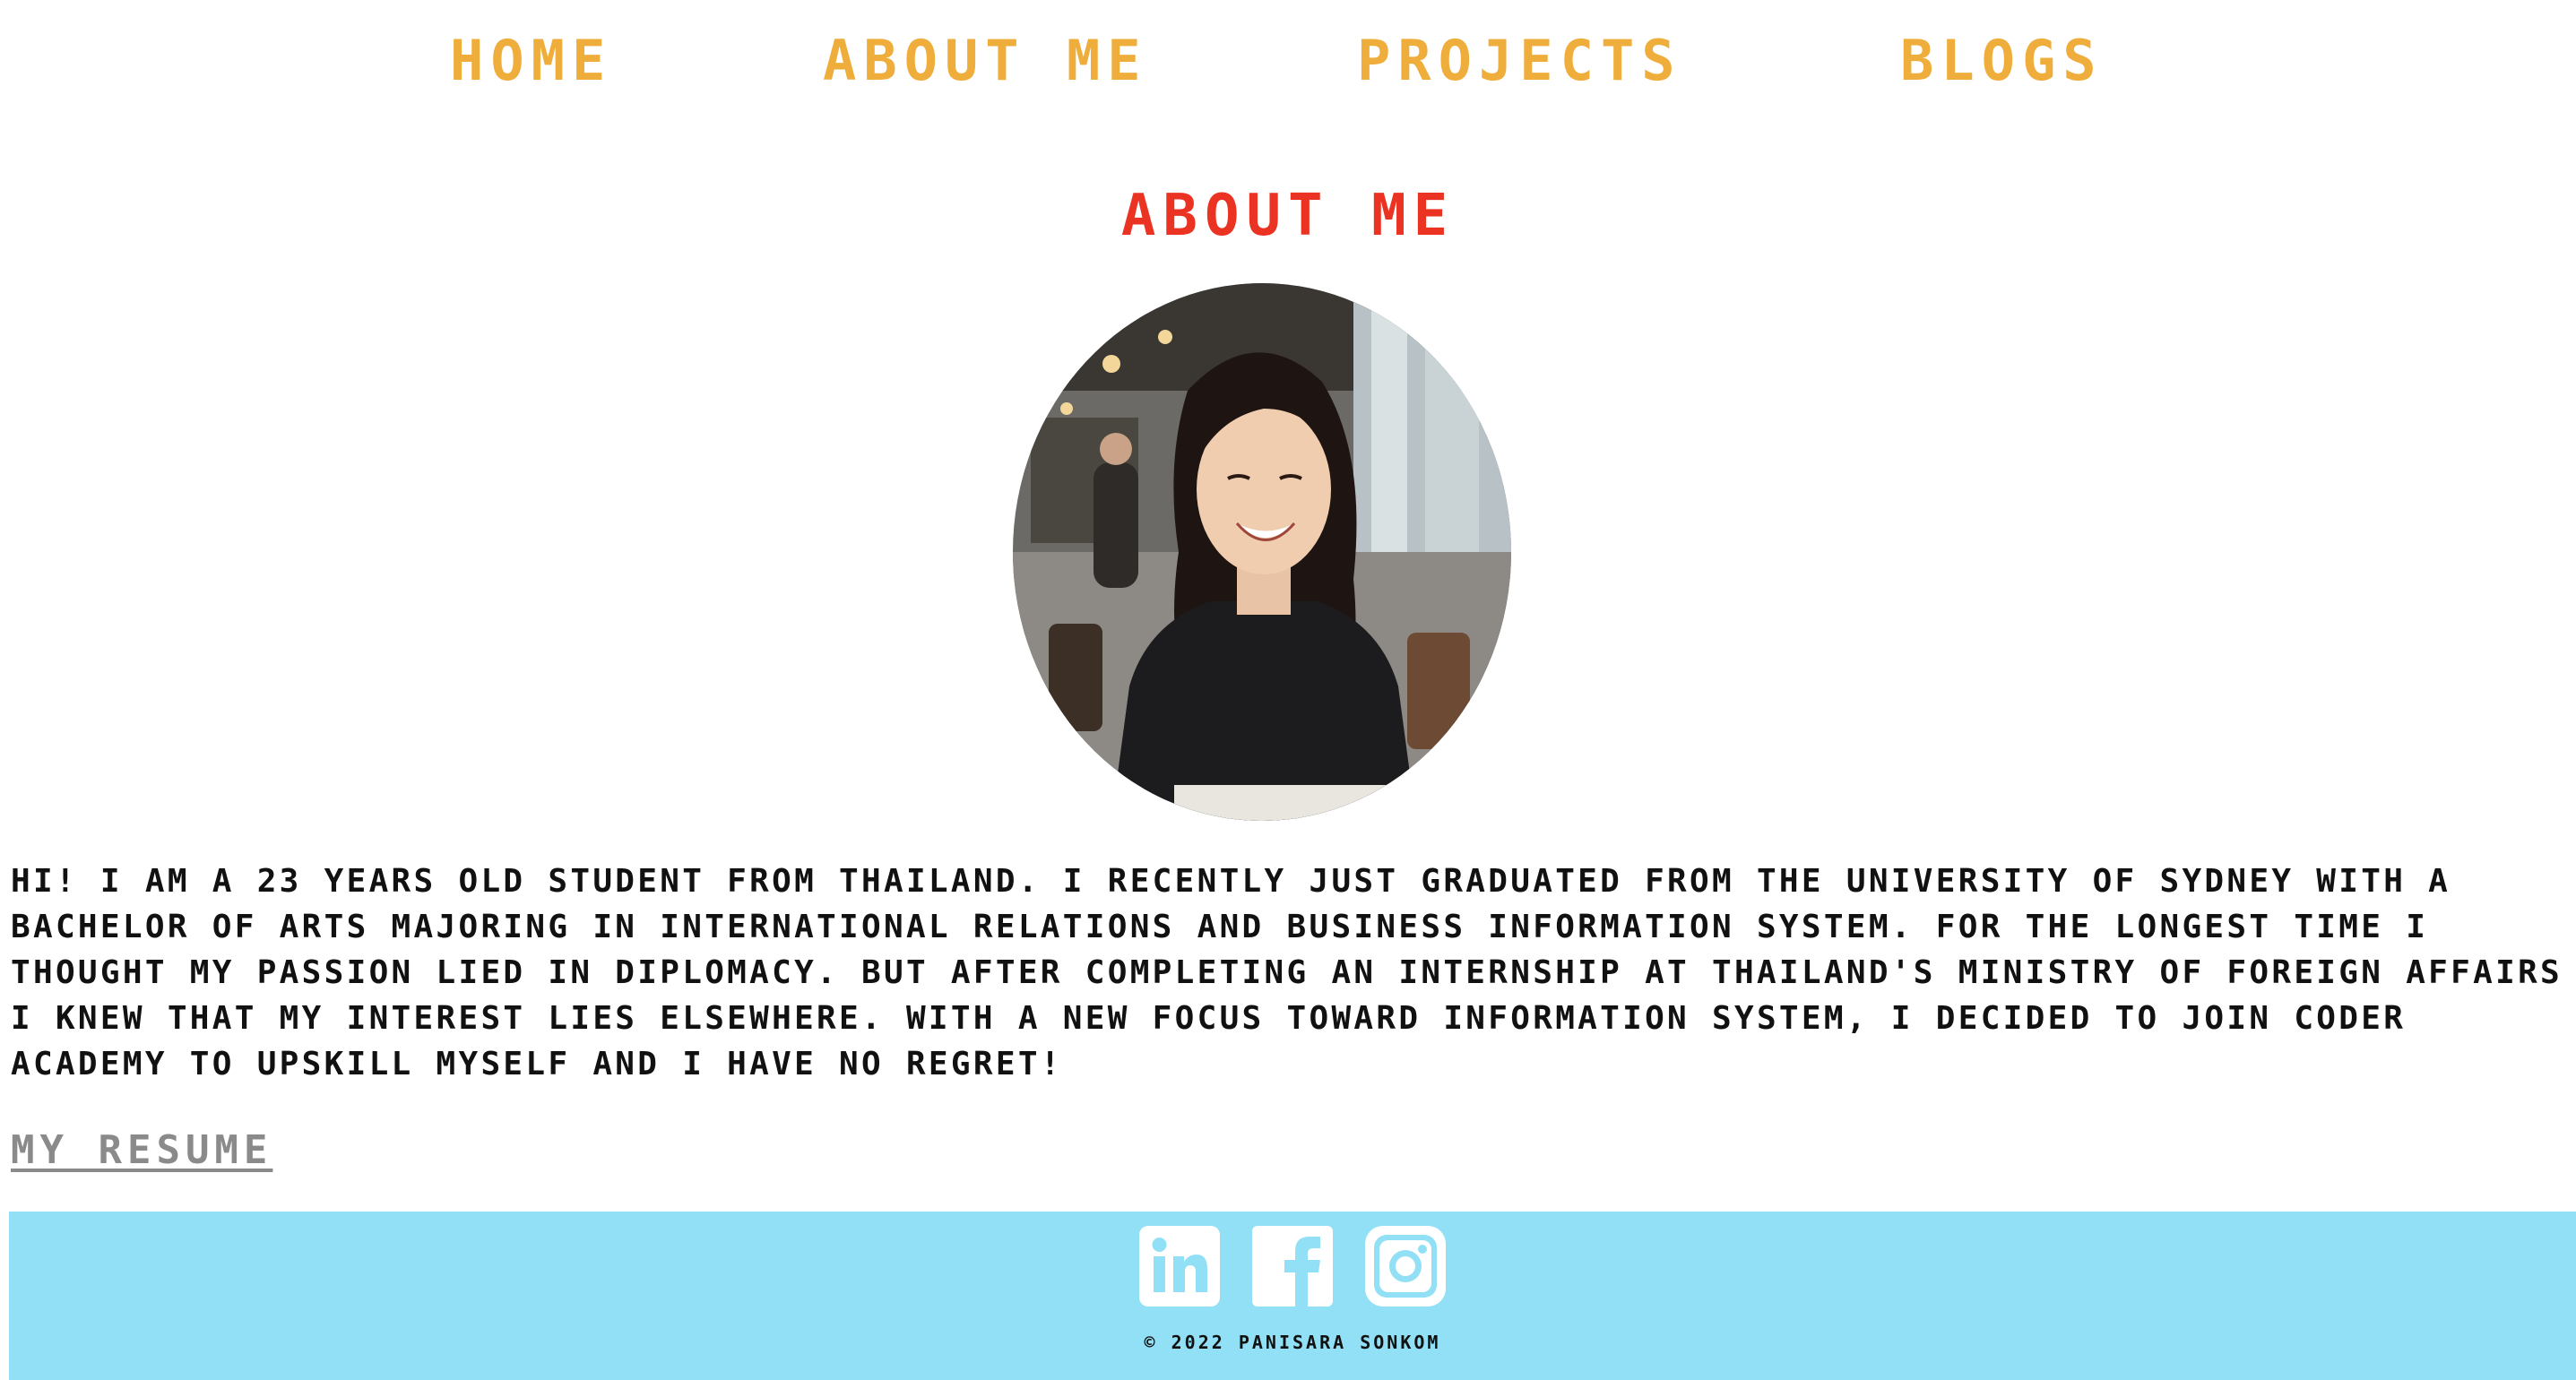 This screenshot has width=2576, height=1380. Describe the element at coordinates (1288, 65) in the screenshot. I see `top-nav: Home About me Projects Blogs` at that location.